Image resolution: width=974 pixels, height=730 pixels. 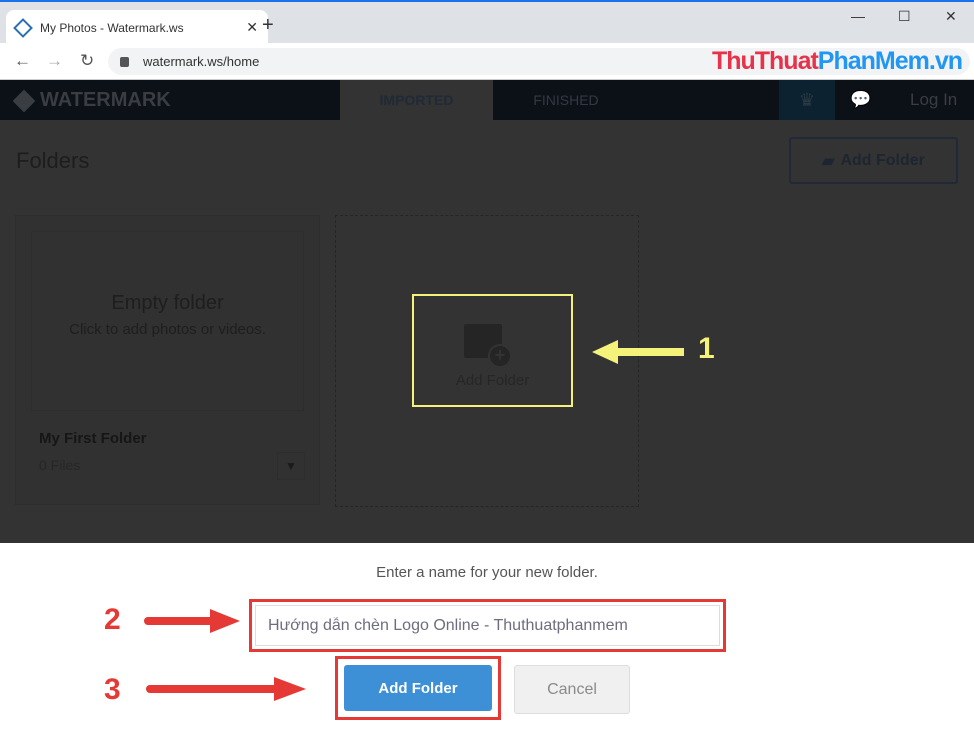 What do you see at coordinates (93, 438) in the screenshot?
I see `folder-name: My First Folder` at bounding box center [93, 438].